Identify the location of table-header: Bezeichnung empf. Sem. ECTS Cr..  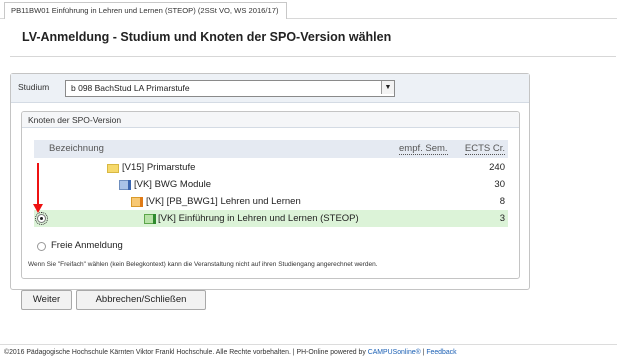
(271, 149).